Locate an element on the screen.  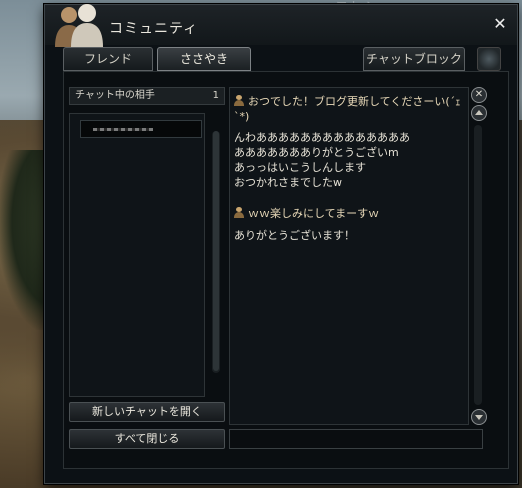
chat-message: ありがとうございます！ is located at coordinates (350, 235).